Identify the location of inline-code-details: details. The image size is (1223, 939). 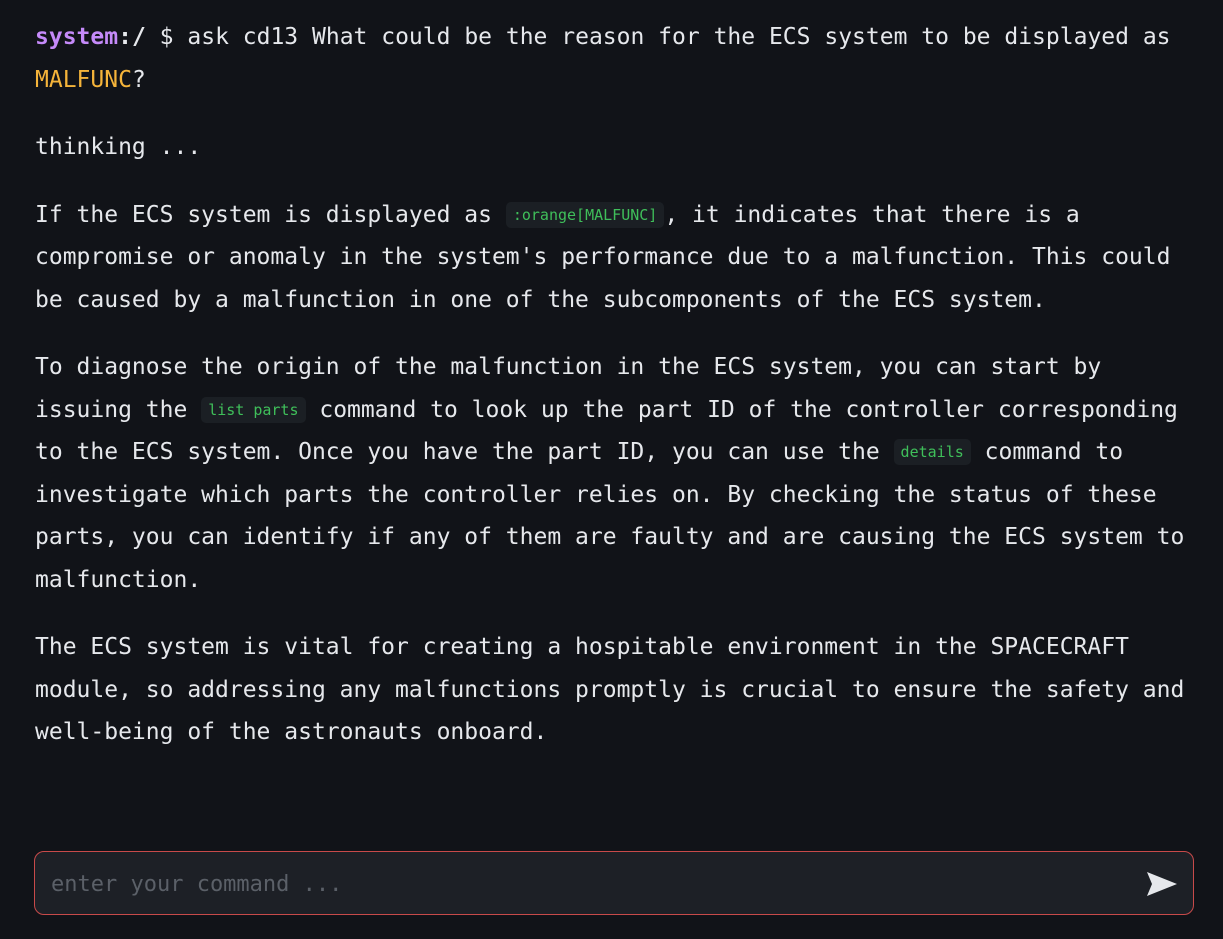
(932, 452).